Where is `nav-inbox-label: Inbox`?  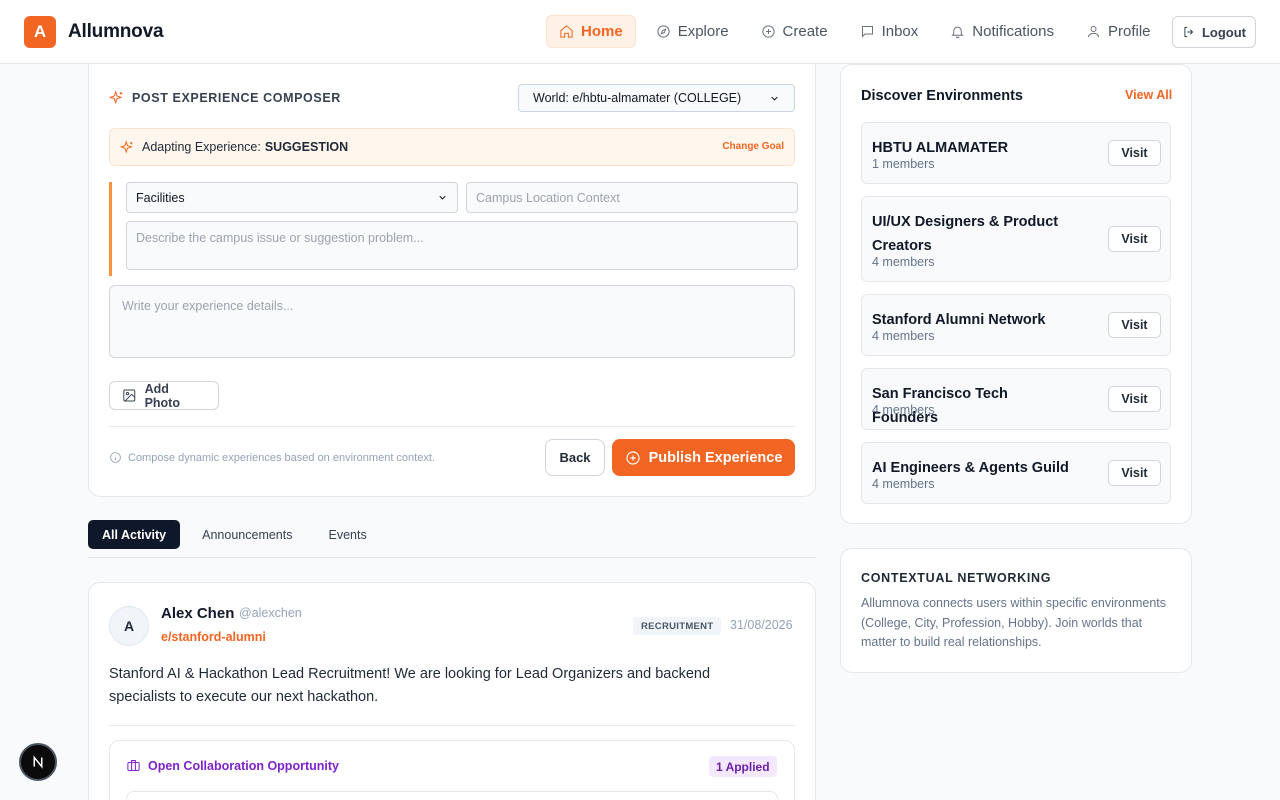 nav-inbox-label: Inbox is located at coordinates (900, 31).